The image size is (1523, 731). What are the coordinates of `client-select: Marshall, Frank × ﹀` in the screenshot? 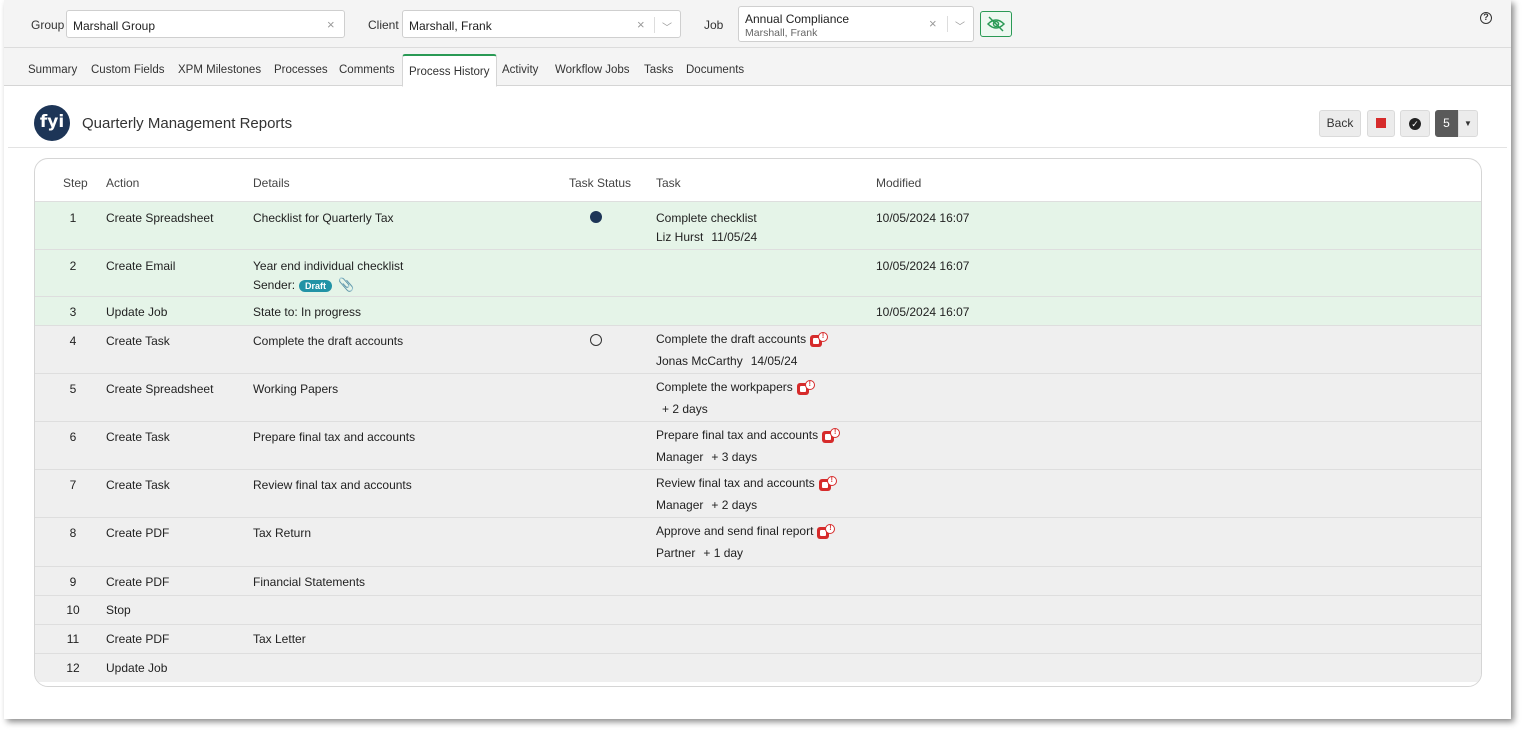 It's located at (541, 24).